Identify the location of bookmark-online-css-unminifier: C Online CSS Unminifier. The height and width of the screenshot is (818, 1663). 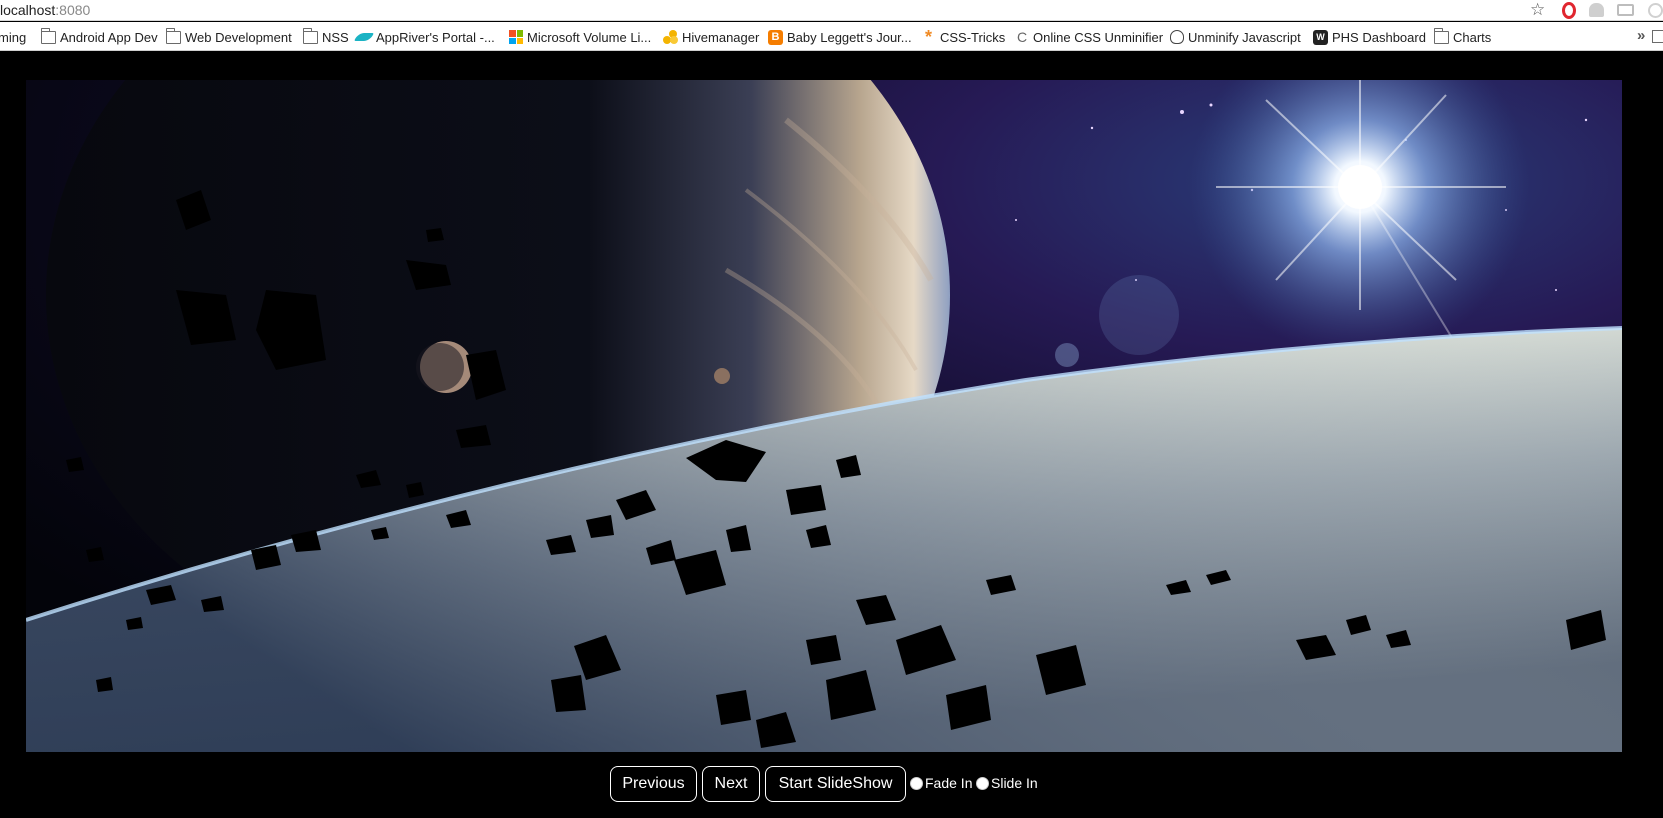
(1089, 37).